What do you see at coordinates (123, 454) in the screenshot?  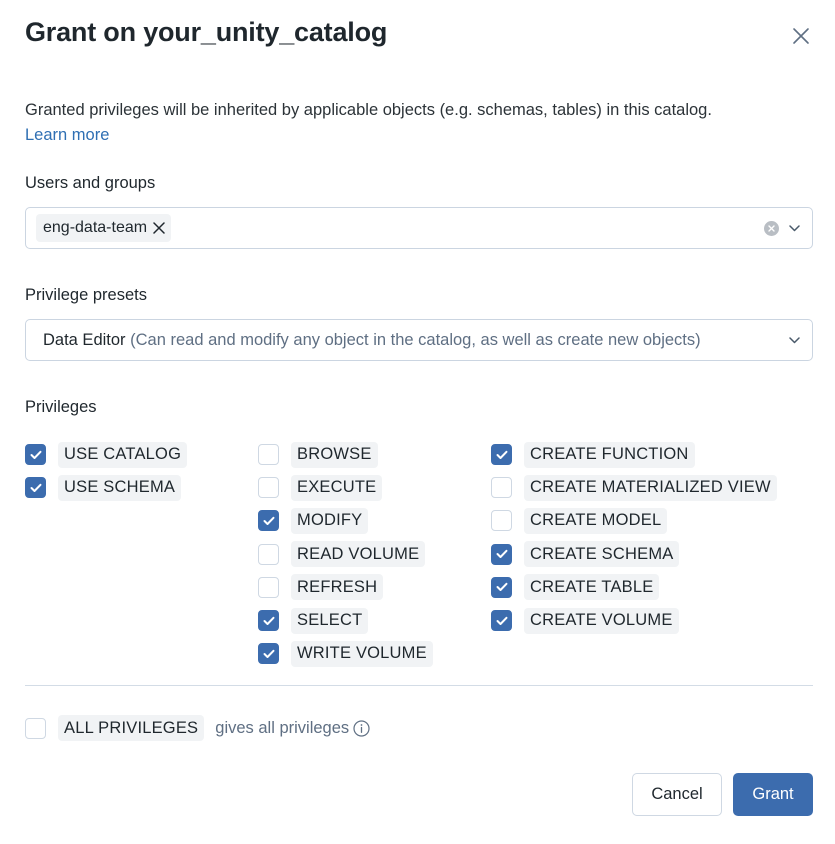 I see `privilege-label: USE CATALOG` at bounding box center [123, 454].